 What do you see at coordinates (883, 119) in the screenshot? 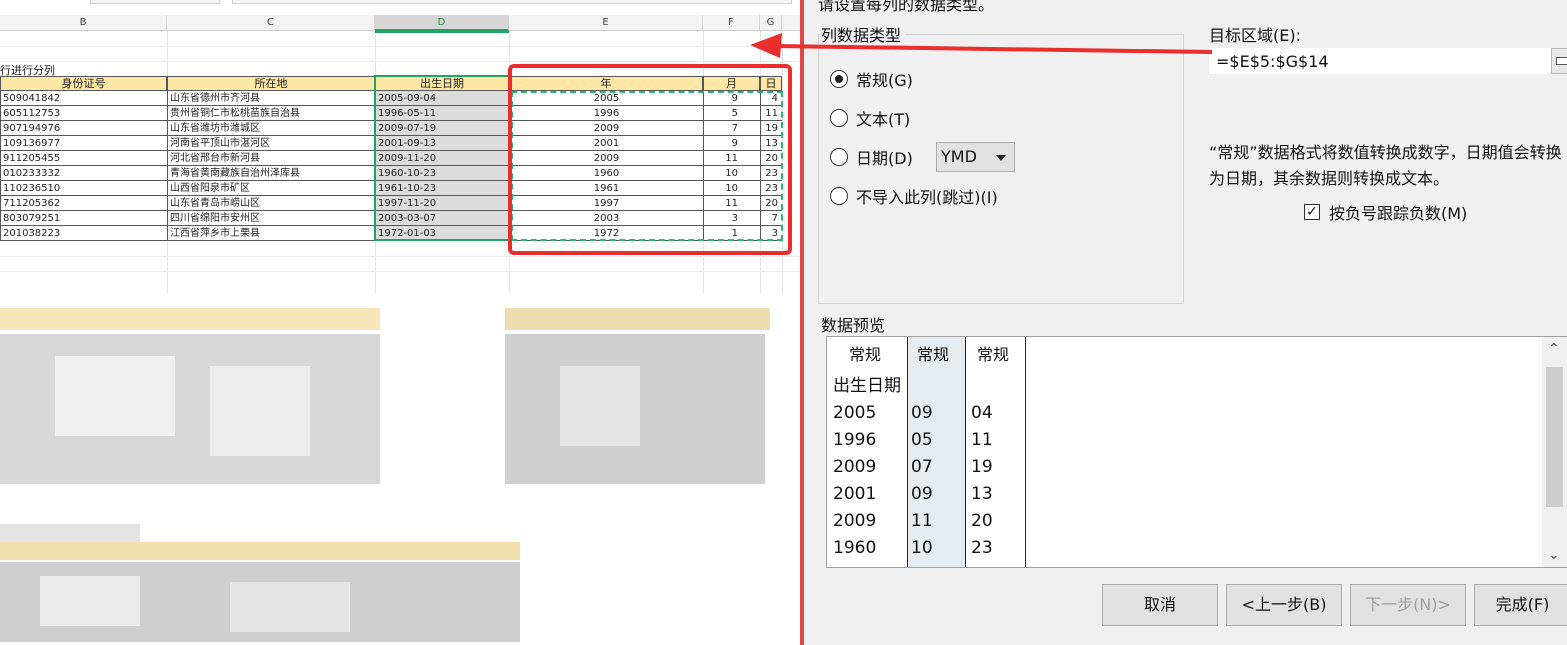
I see `radio-text-label: 文本(T)` at bounding box center [883, 119].